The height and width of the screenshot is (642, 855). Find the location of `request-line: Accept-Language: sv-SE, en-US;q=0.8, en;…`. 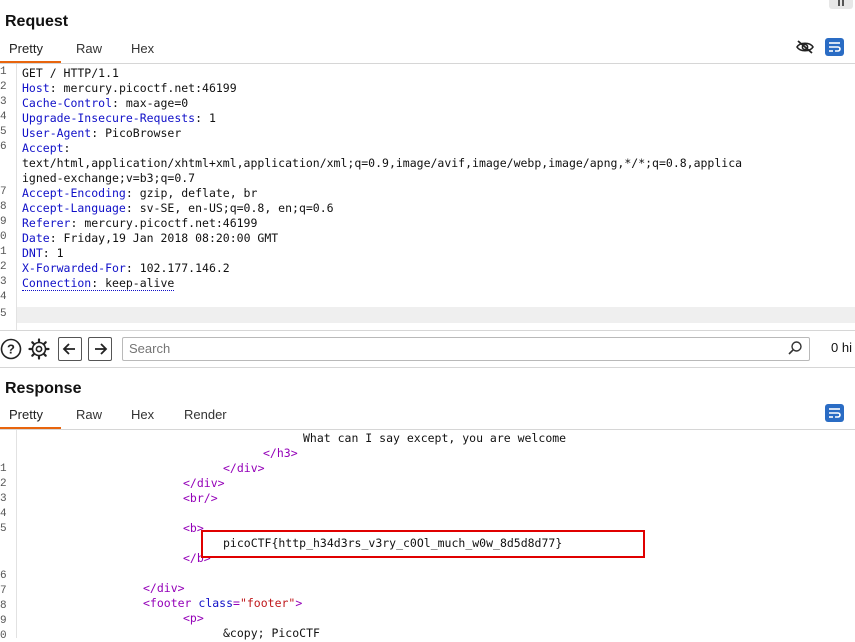

request-line: Accept-Language: sv-SE, en-US;q=0.8, en;… is located at coordinates (178, 208).